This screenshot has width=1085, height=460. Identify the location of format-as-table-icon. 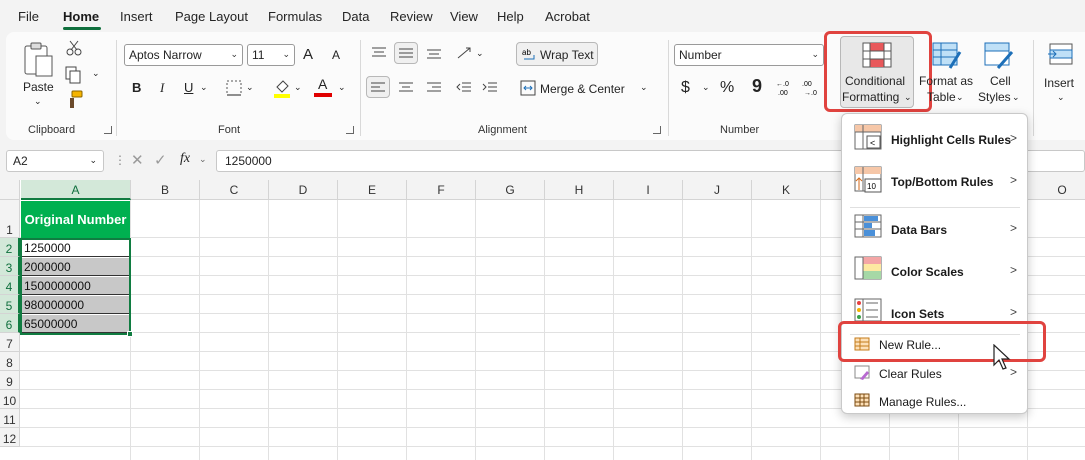
(947, 56).